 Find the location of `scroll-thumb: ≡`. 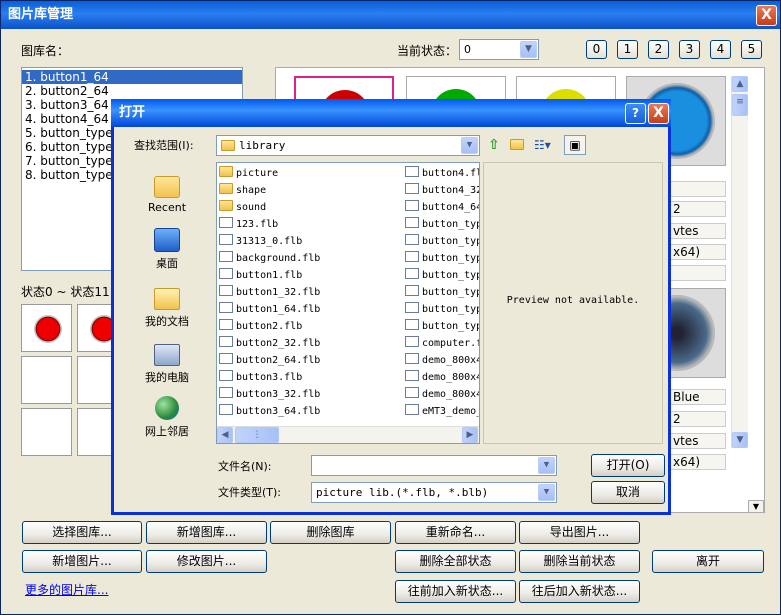

scroll-thumb: ≡ is located at coordinates (740, 105).